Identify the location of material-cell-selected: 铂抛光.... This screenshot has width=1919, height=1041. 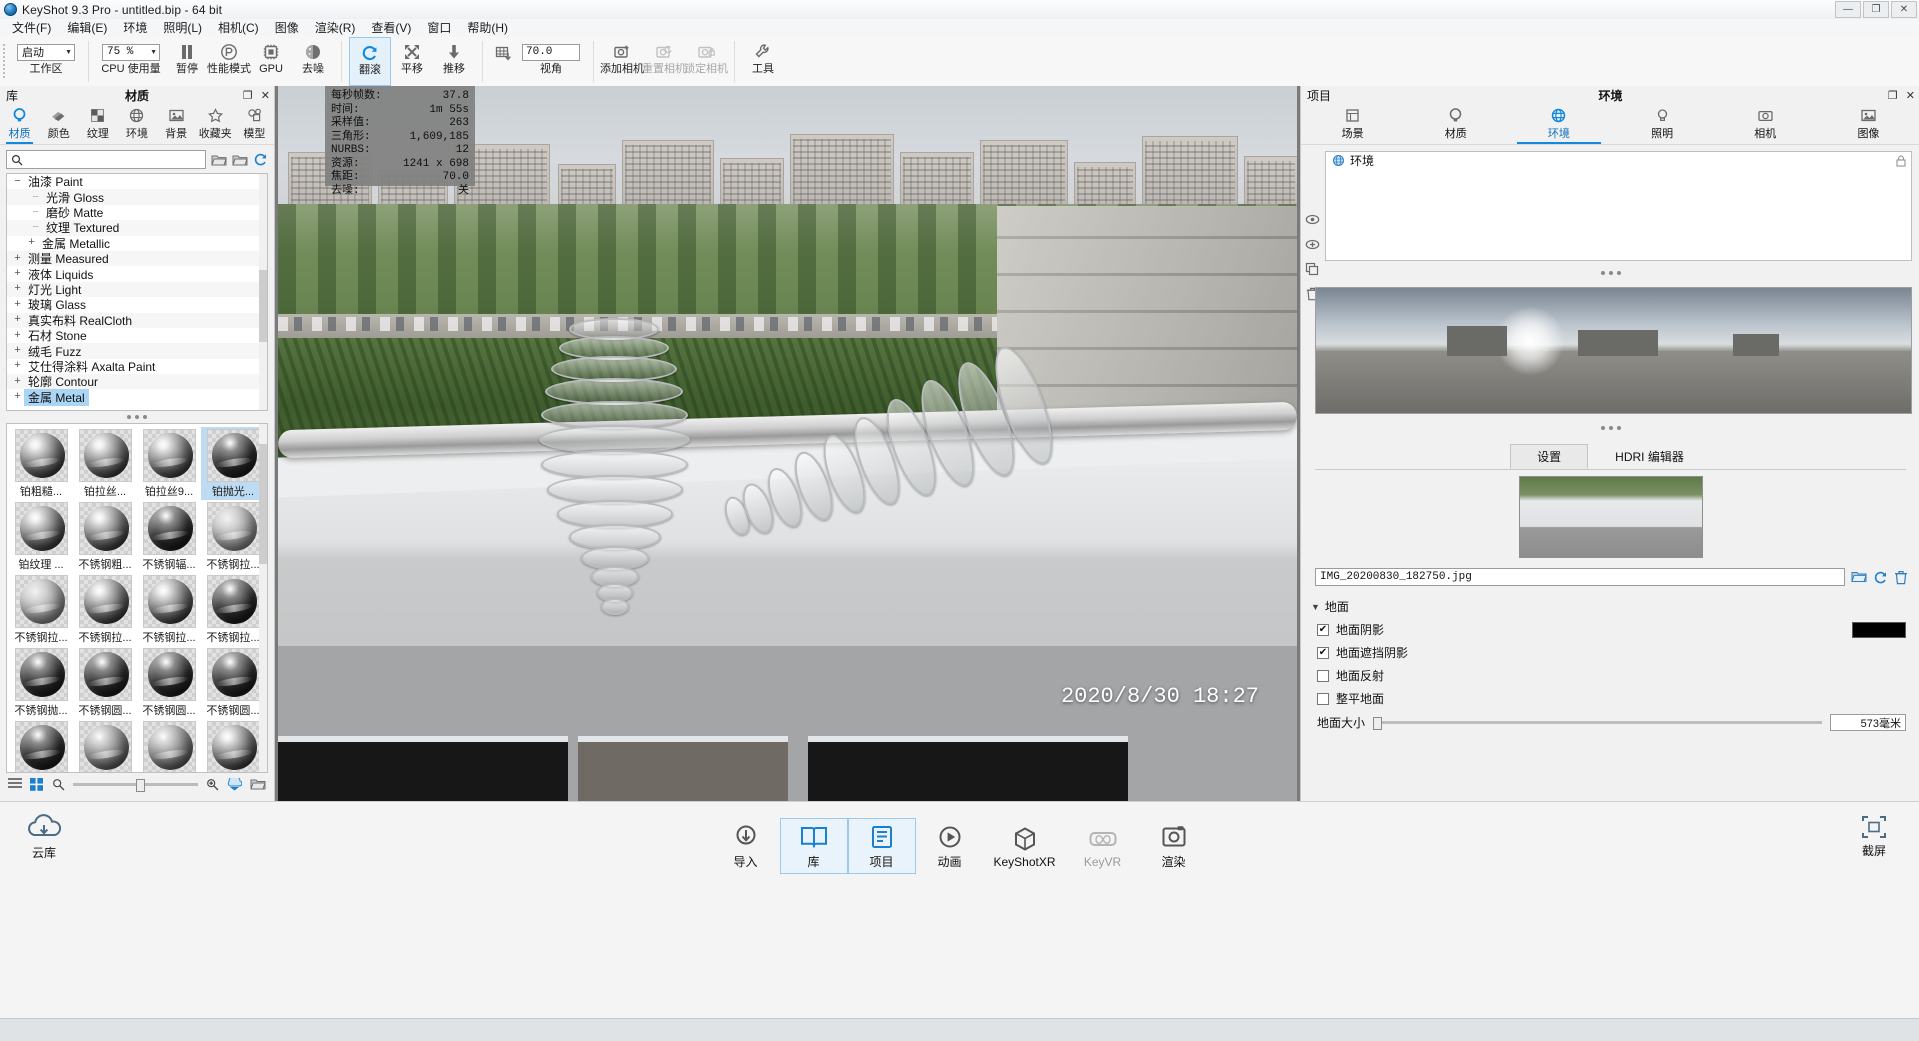
(233, 463).